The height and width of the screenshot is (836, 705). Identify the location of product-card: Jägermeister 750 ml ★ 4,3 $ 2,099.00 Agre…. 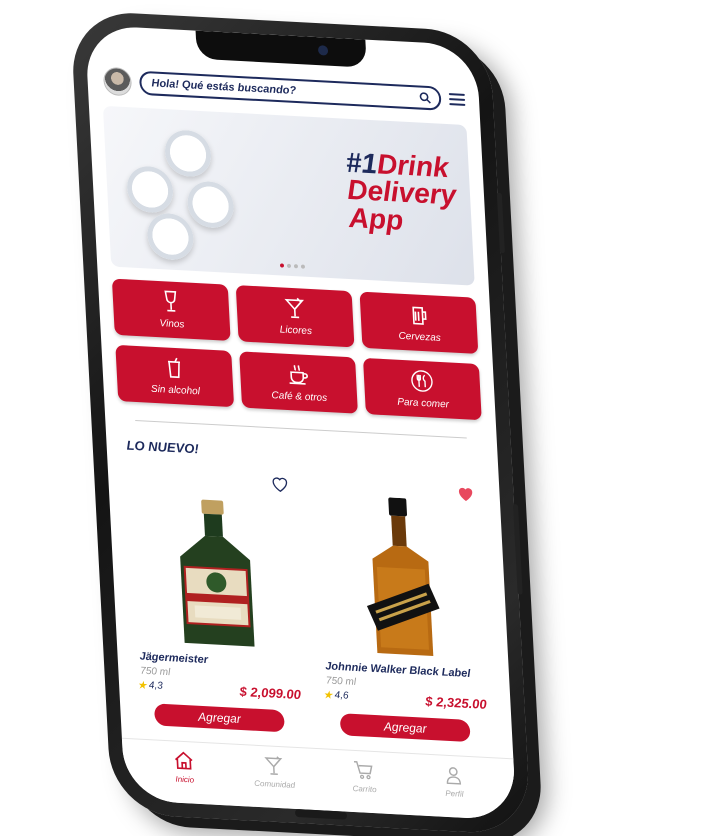
(217, 598).